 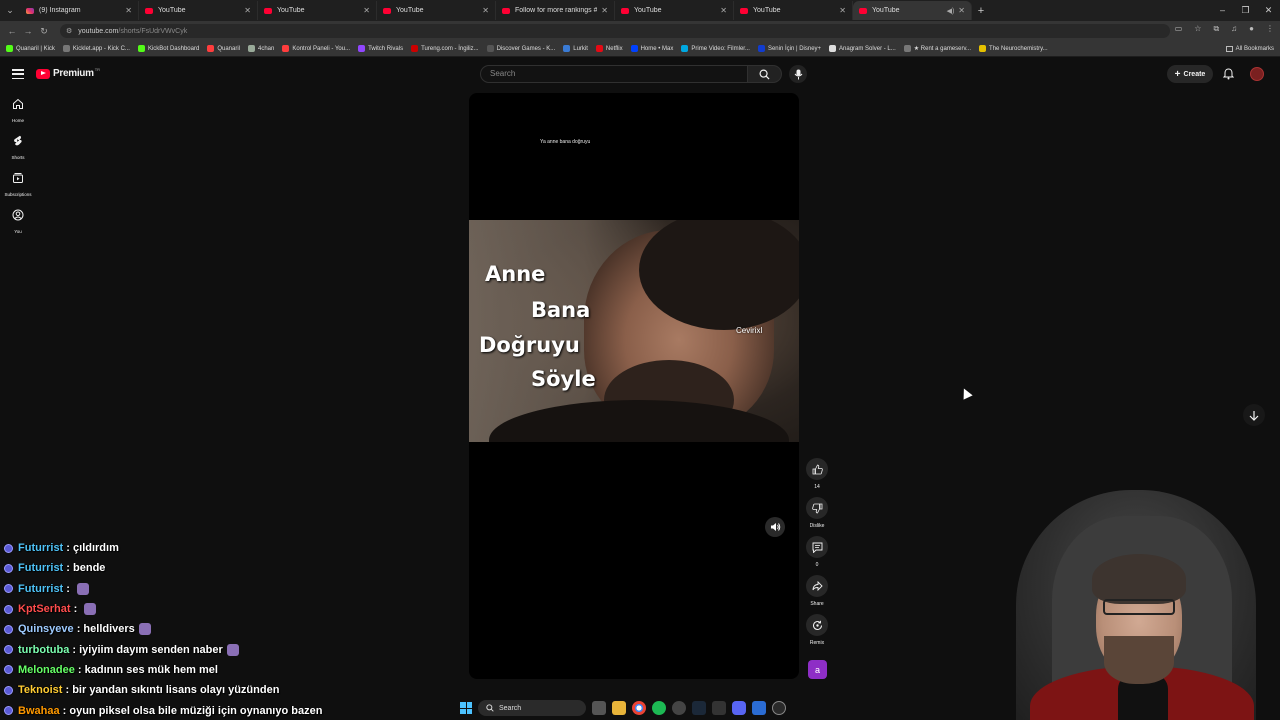 What do you see at coordinates (759, 708) in the screenshot?
I see `copilot-icon` at bounding box center [759, 708].